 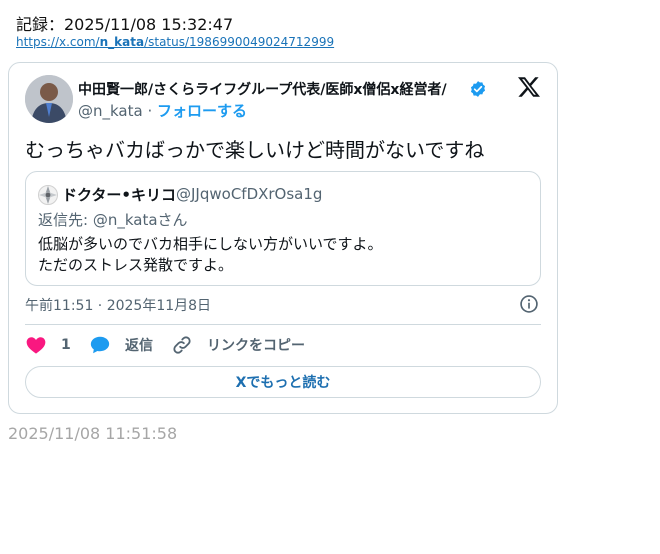 What do you see at coordinates (202, 111) in the screenshot?
I see `follow-link: フォローする` at bounding box center [202, 111].